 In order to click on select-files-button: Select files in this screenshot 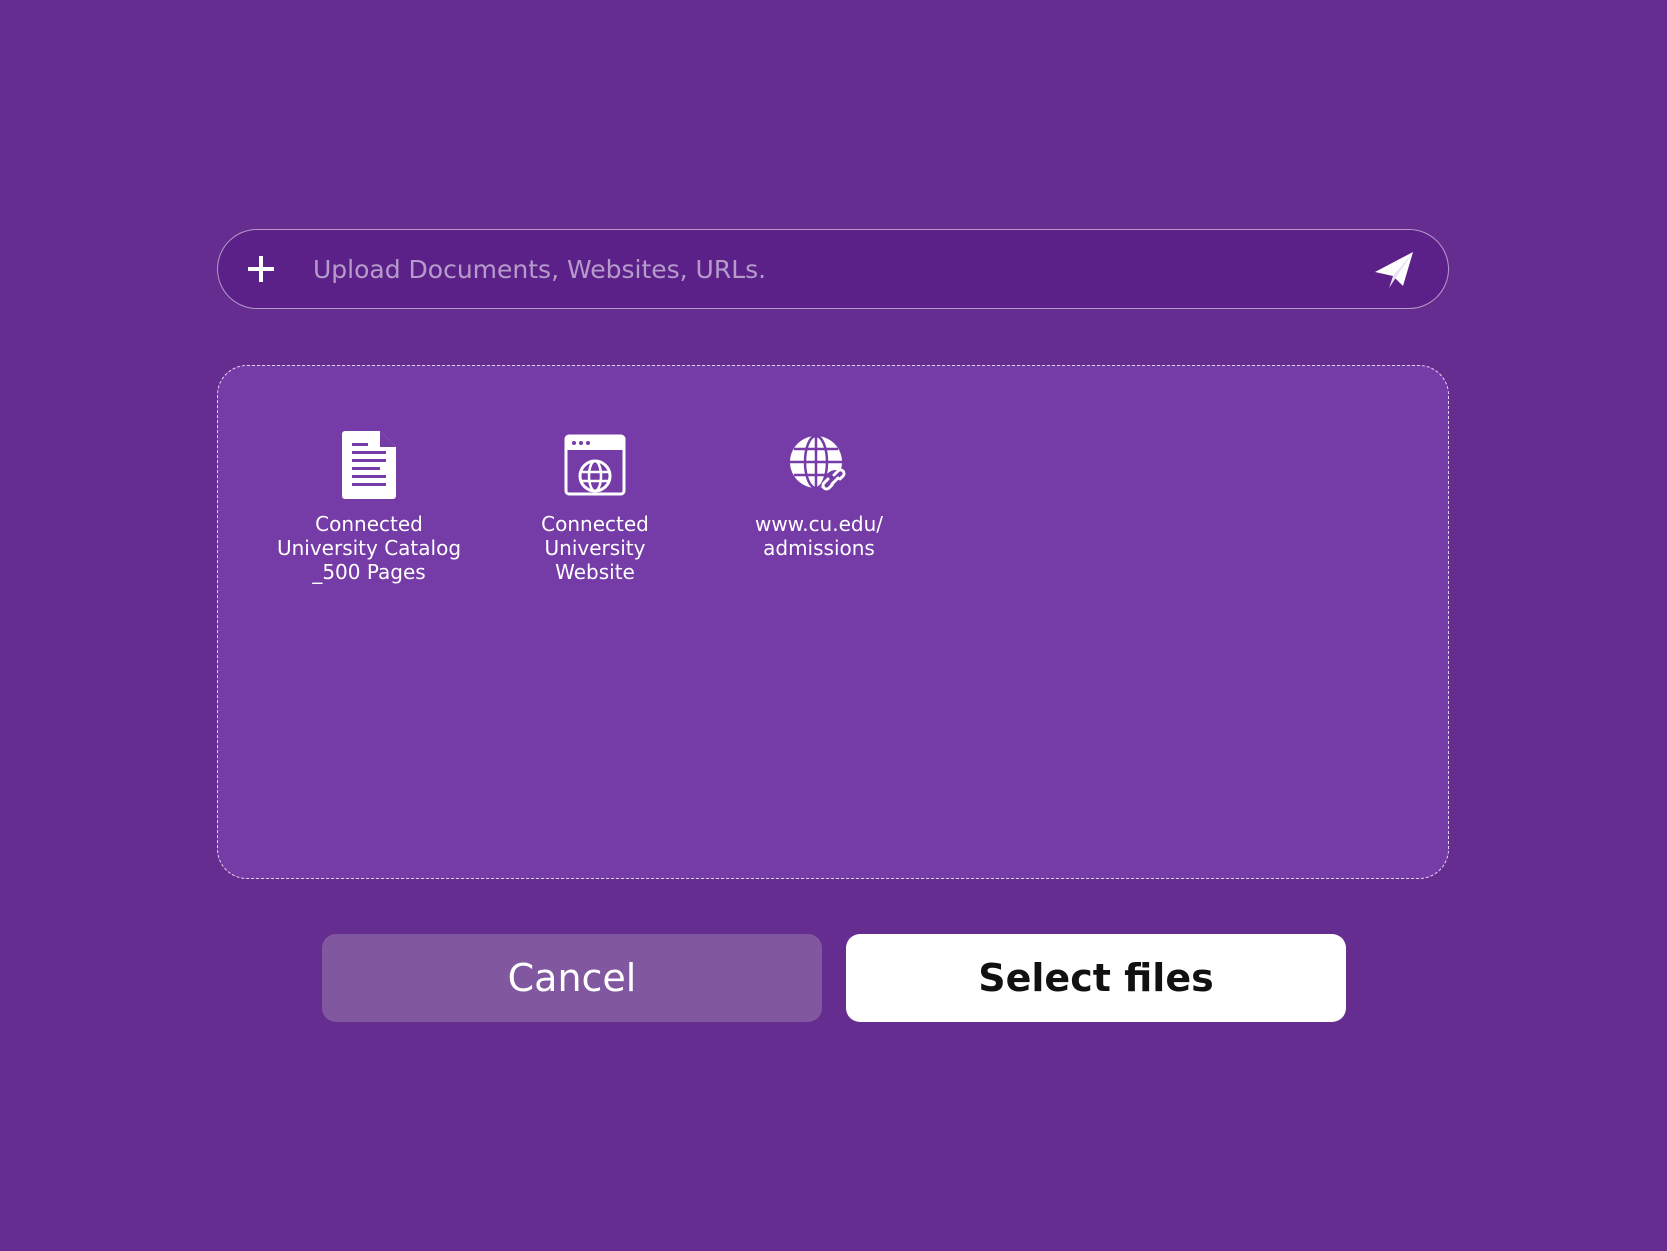, I will do `click(1096, 978)`.